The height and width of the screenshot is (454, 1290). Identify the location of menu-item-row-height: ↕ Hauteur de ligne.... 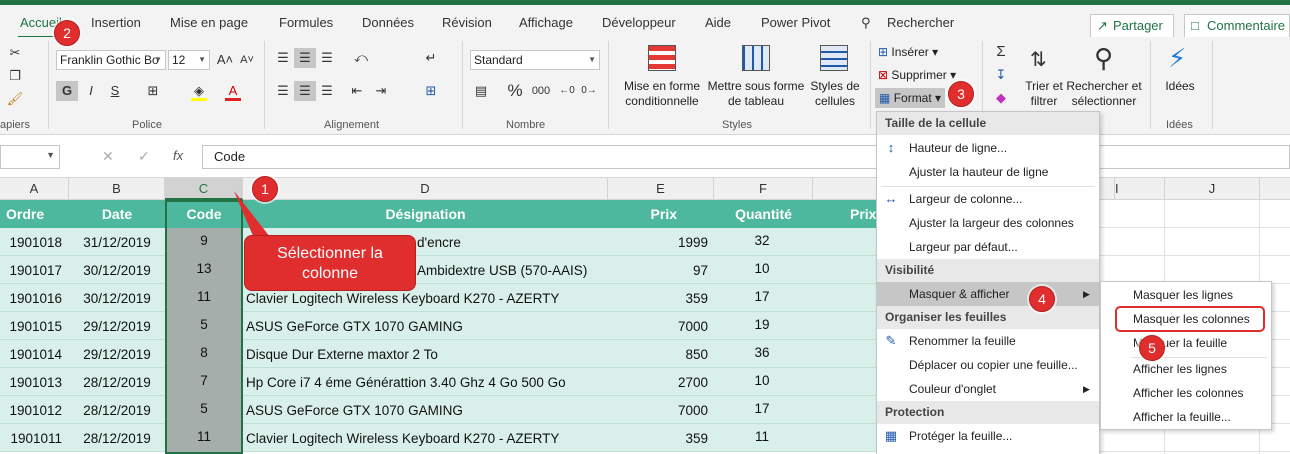
(988, 148).